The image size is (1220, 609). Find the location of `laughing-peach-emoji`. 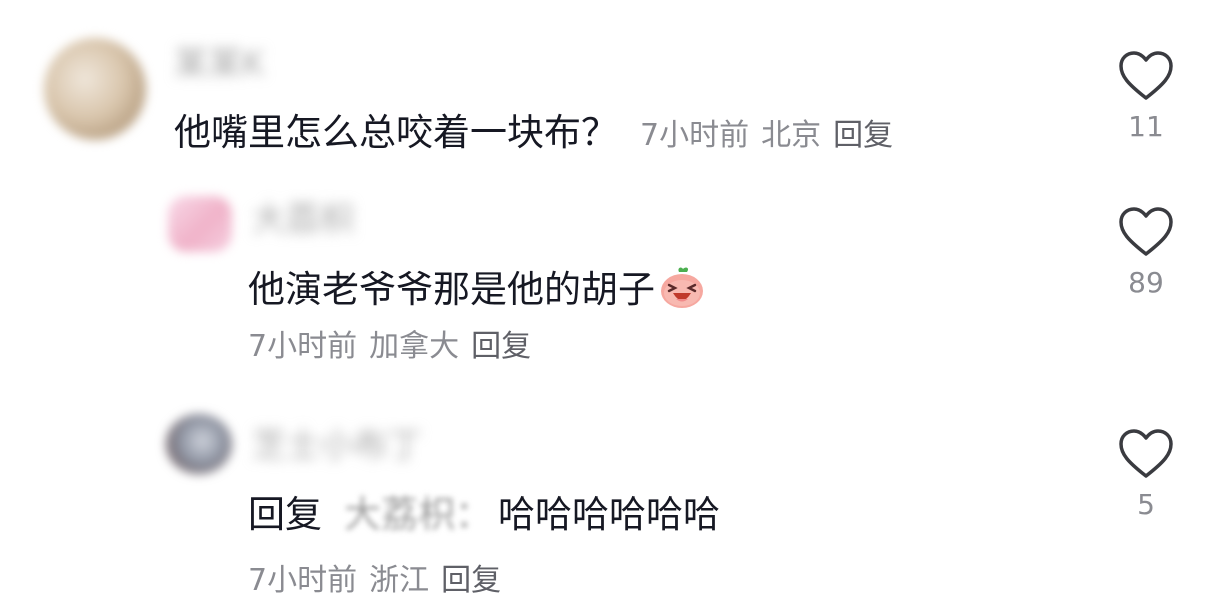

laughing-peach-emoji is located at coordinates (682, 291).